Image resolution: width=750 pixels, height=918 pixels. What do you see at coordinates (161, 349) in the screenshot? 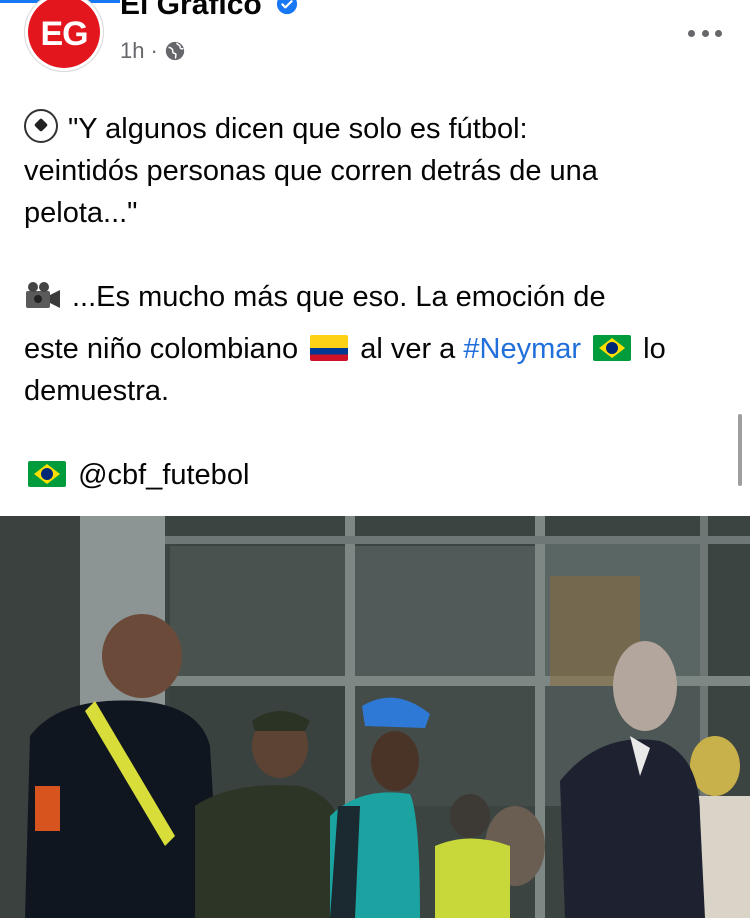
I see `post-line-5a: este niño colombiano` at bounding box center [161, 349].